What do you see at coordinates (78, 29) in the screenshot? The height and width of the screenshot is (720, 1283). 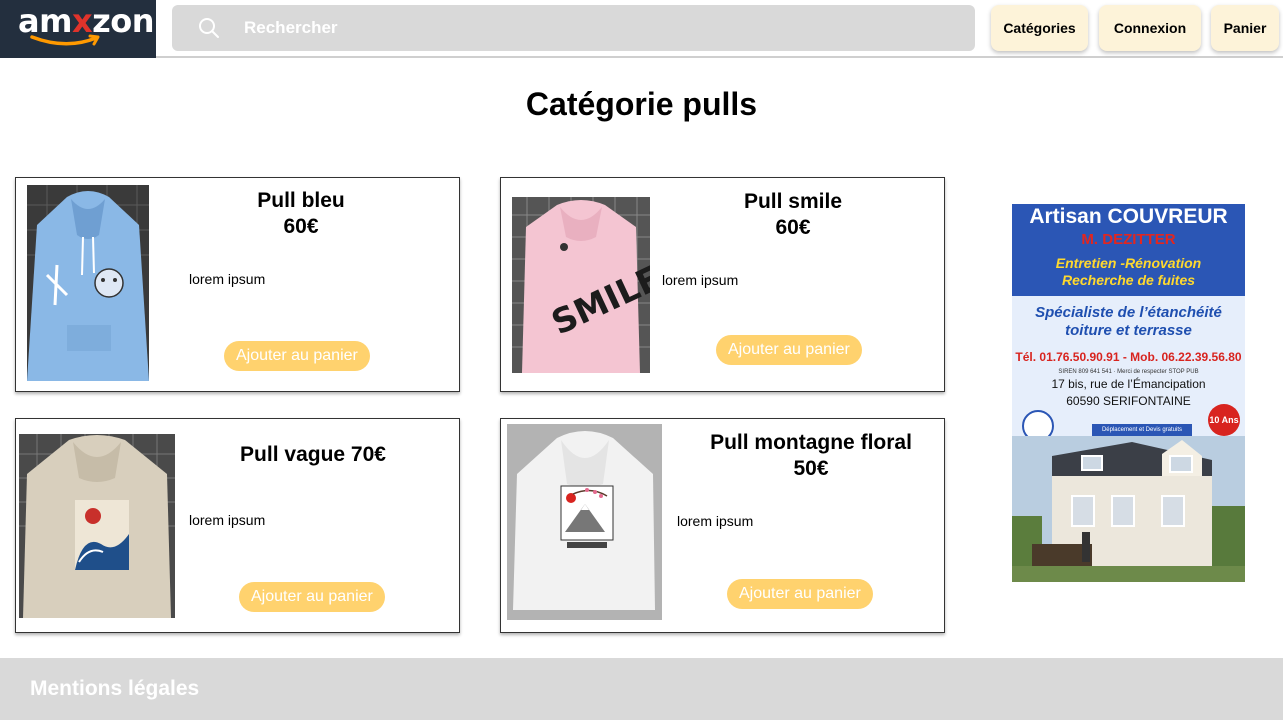 I see `logo: amxzon` at bounding box center [78, 29].